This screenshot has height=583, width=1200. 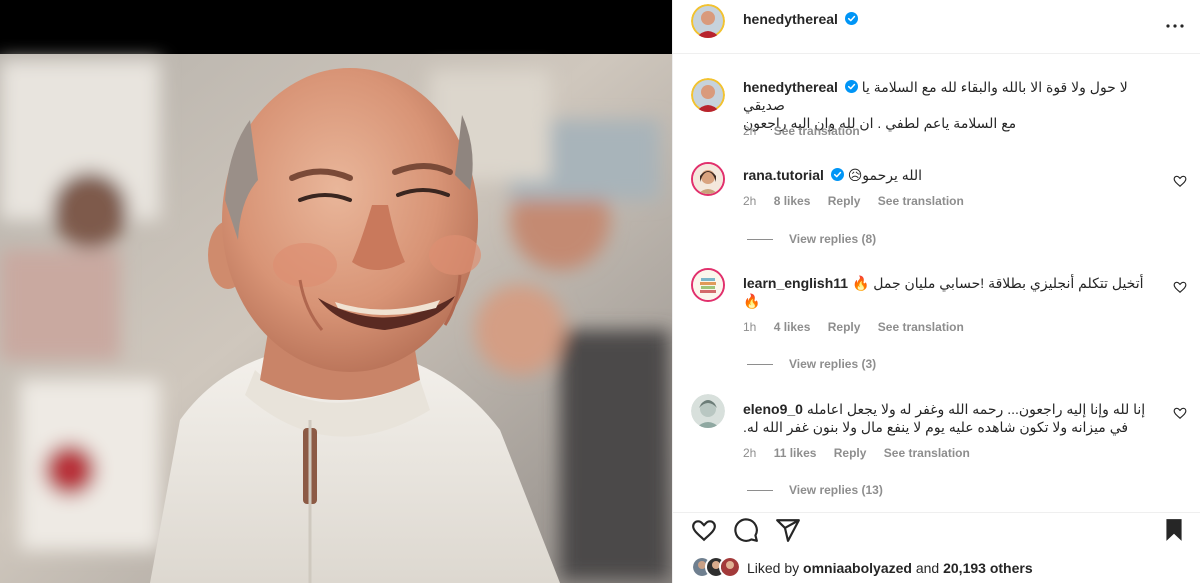 What do you see at coordinates (795, 453) in the screenshot?
I see `comment-likes: 11 likes` at bounding box center [795, 453].